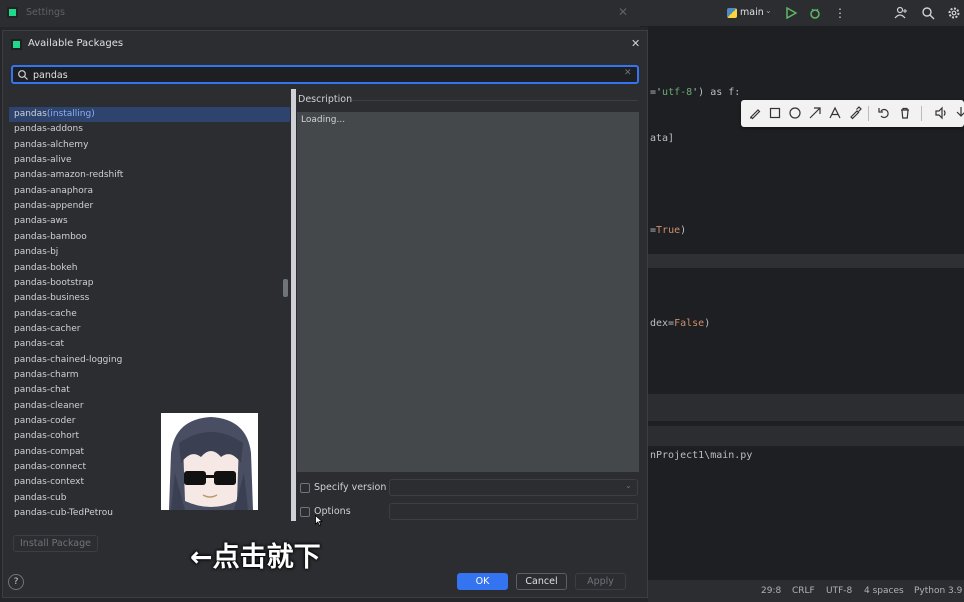  Describe the element at coordinates (628, 73) in the screenshot. I see `clear-icon: ✕` at that location.